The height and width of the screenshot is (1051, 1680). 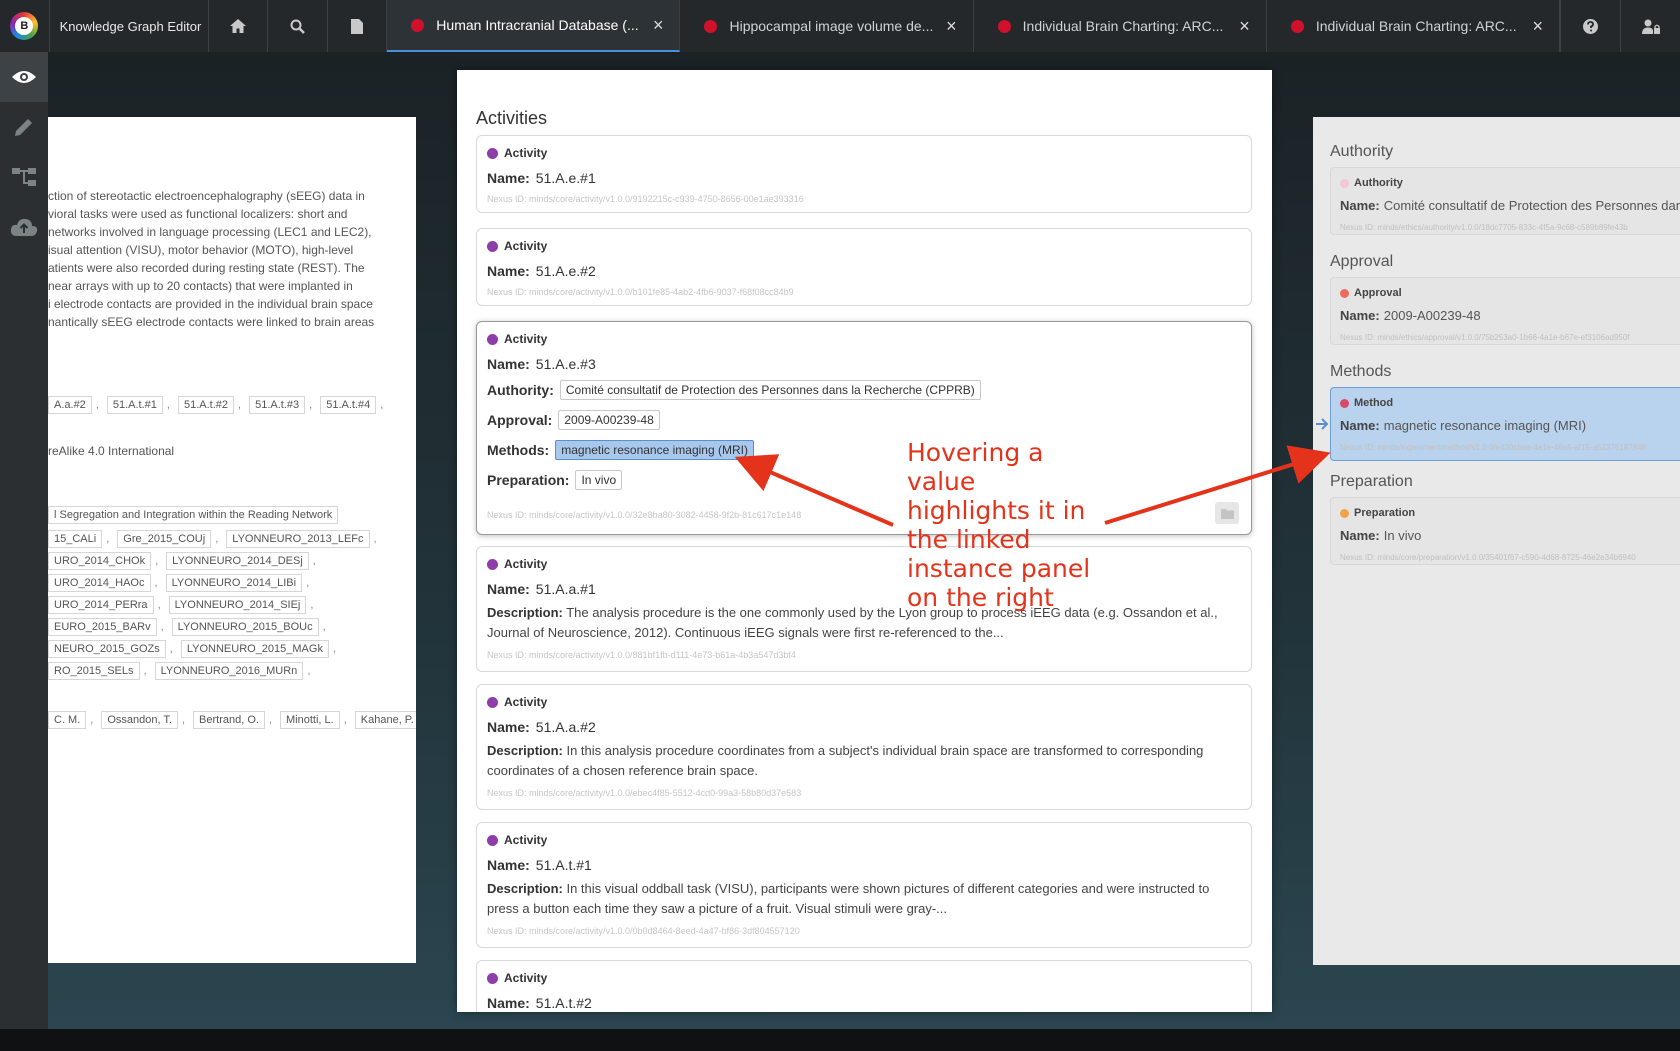 What do you see at coordinates (814, 490) in the screenshot?
I see `annotation-arrow-left` at bounding box center [814, 490].